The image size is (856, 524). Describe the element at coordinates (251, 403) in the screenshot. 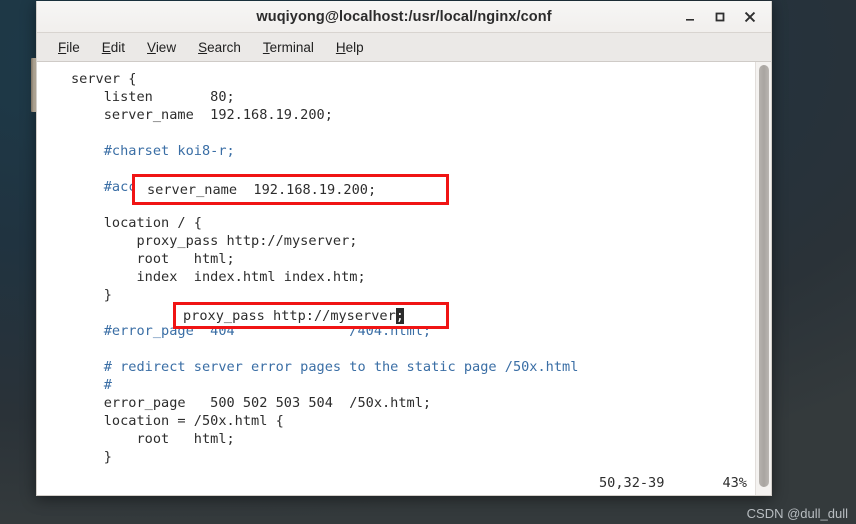

I see `editor-line: error_page 500 502 503 504 /50x.html;` at that location.